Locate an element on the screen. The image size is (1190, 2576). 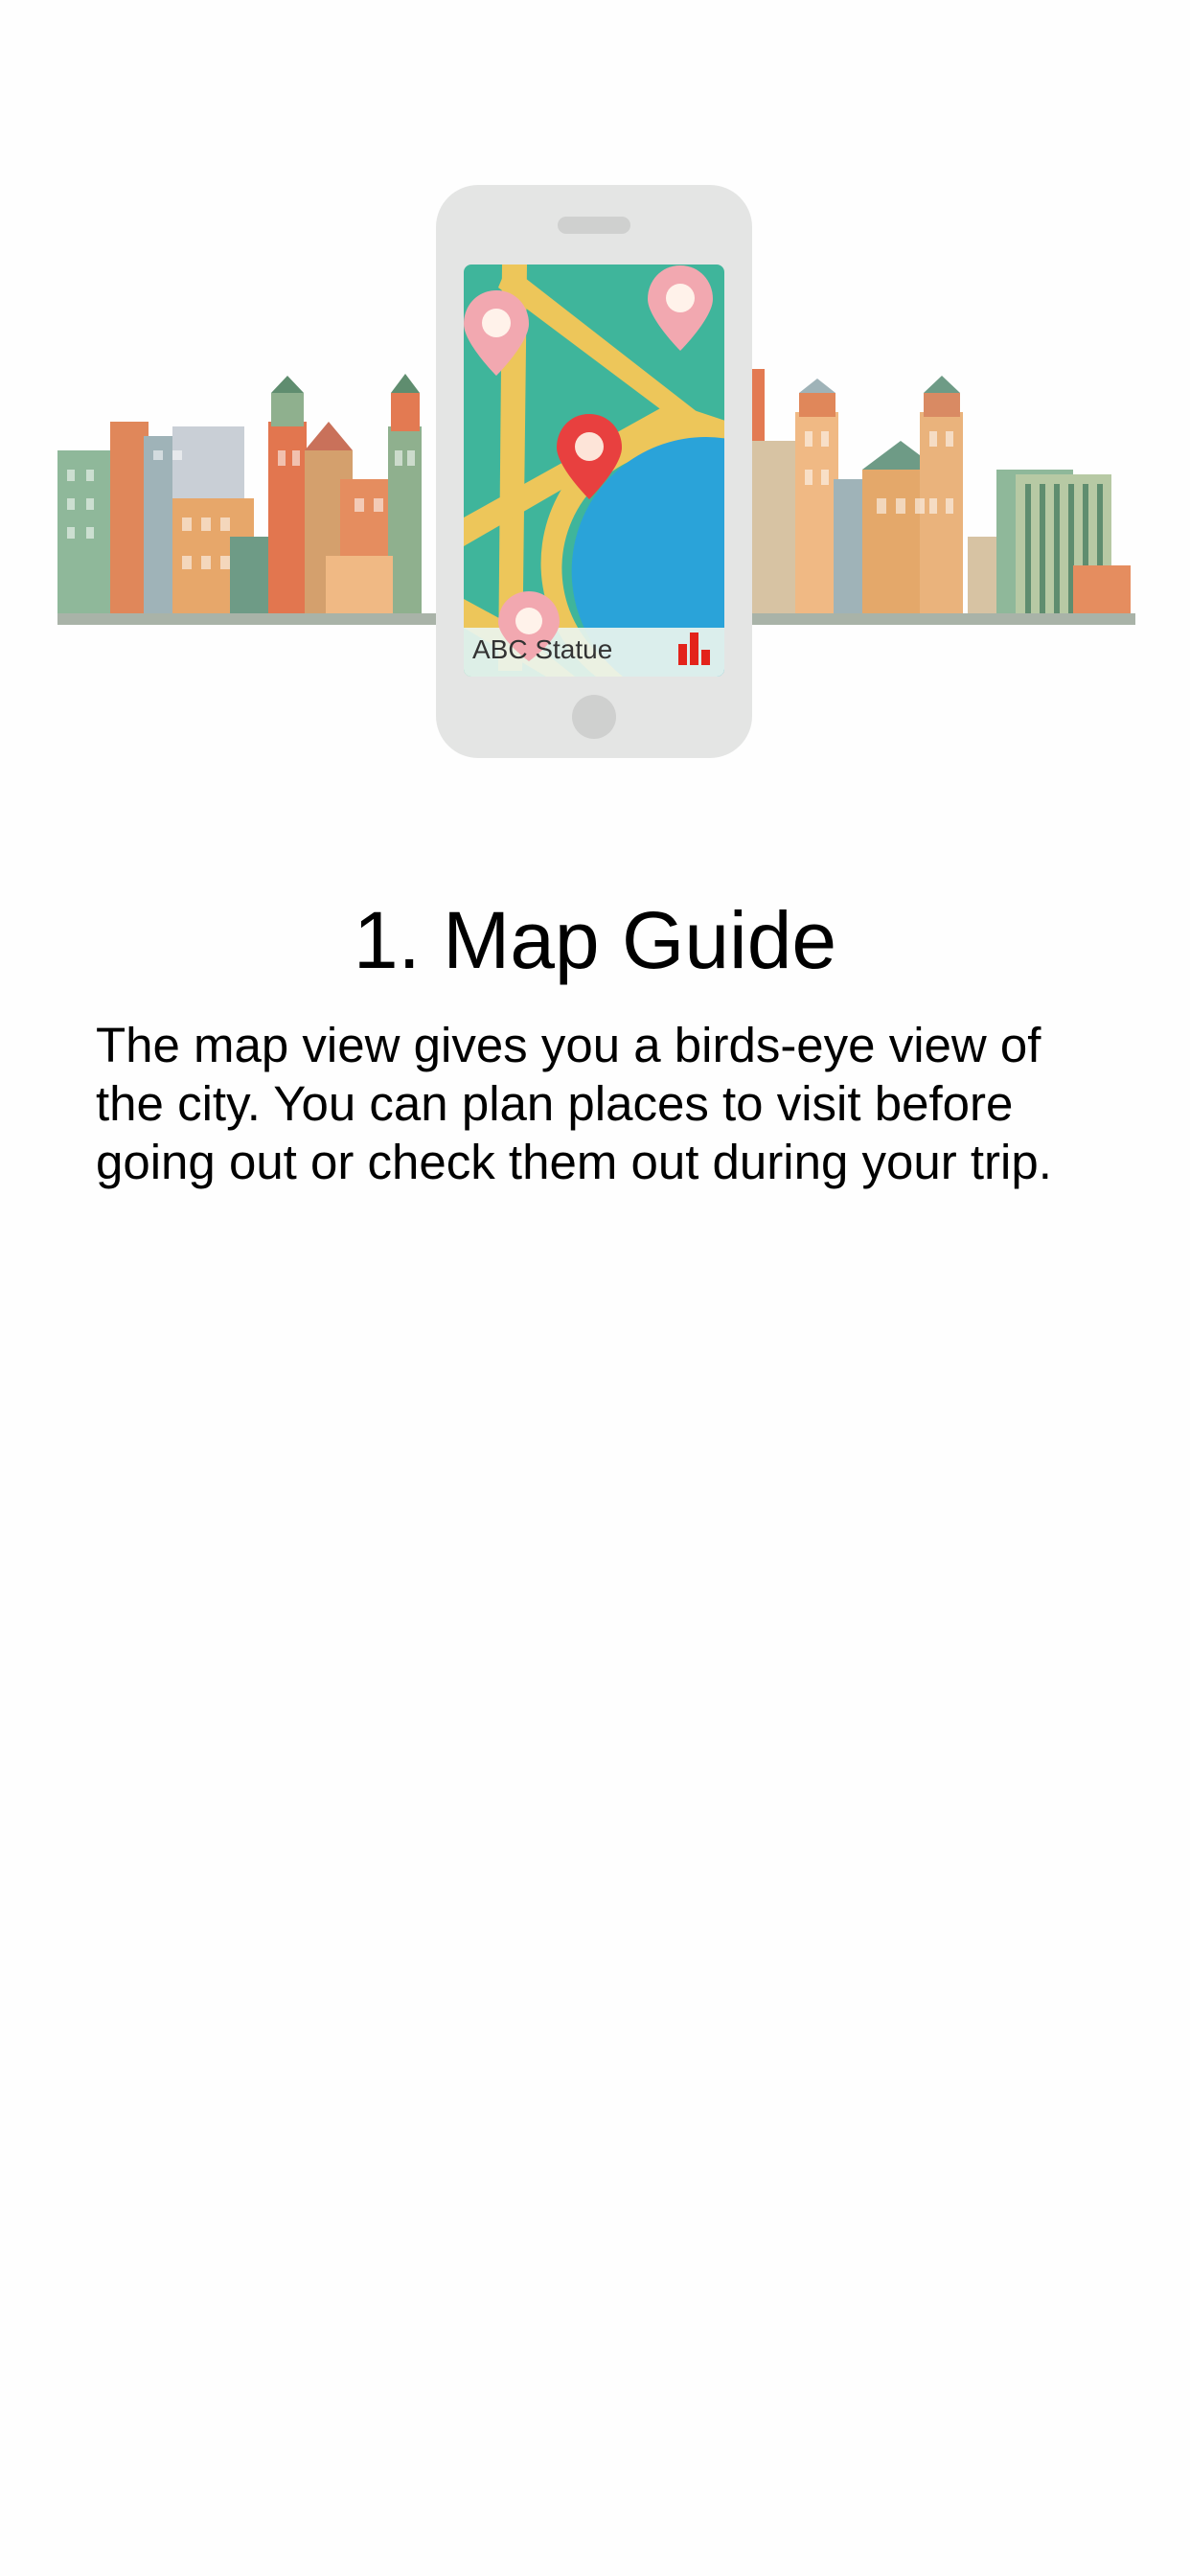
home-button-icon is located at coordinates (594, 717).